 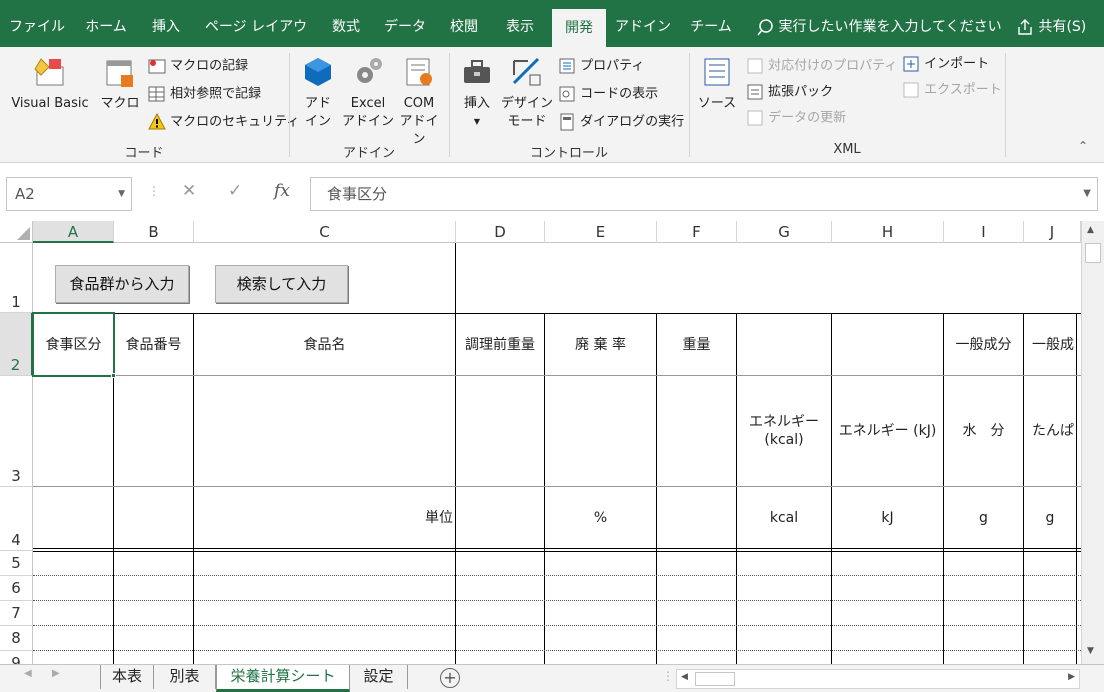 I want to click on scroll-down-icon: ▼, so click(x=1090, y=651).